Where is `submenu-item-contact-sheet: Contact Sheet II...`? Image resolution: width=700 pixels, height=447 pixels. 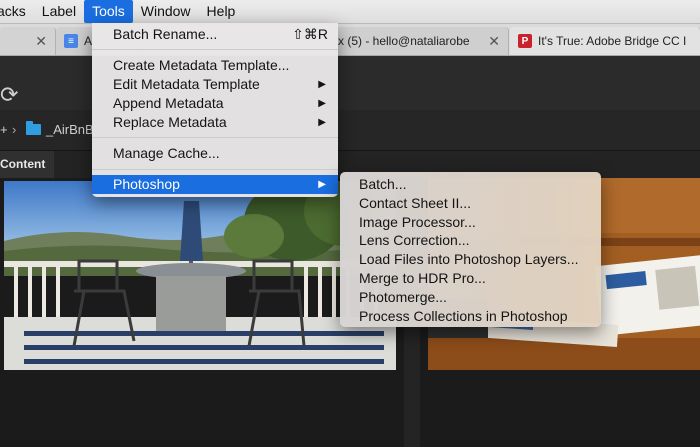 submenu-item-contact-sheet: Contact Sheet II... is located at coordinates (470, 203).